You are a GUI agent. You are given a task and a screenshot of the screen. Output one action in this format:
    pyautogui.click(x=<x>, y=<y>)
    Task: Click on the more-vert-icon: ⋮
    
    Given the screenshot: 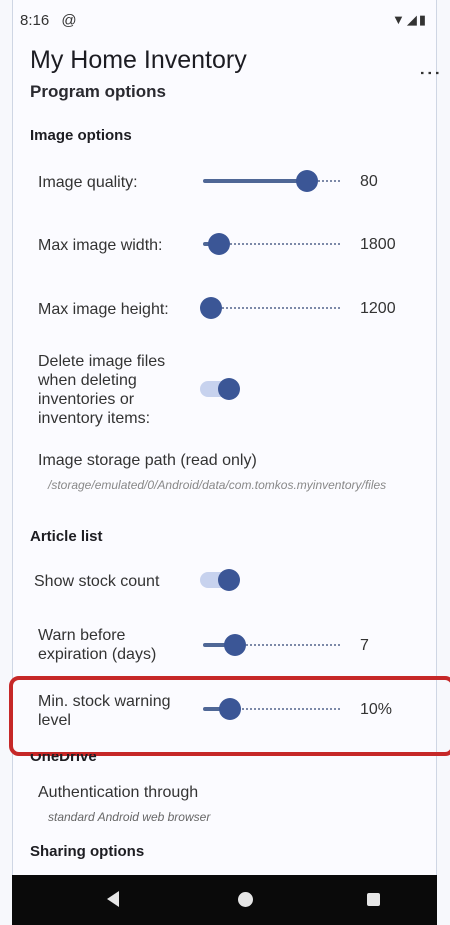 What is the action you would take?
    pyautogui.click(x=430, y=73)
    